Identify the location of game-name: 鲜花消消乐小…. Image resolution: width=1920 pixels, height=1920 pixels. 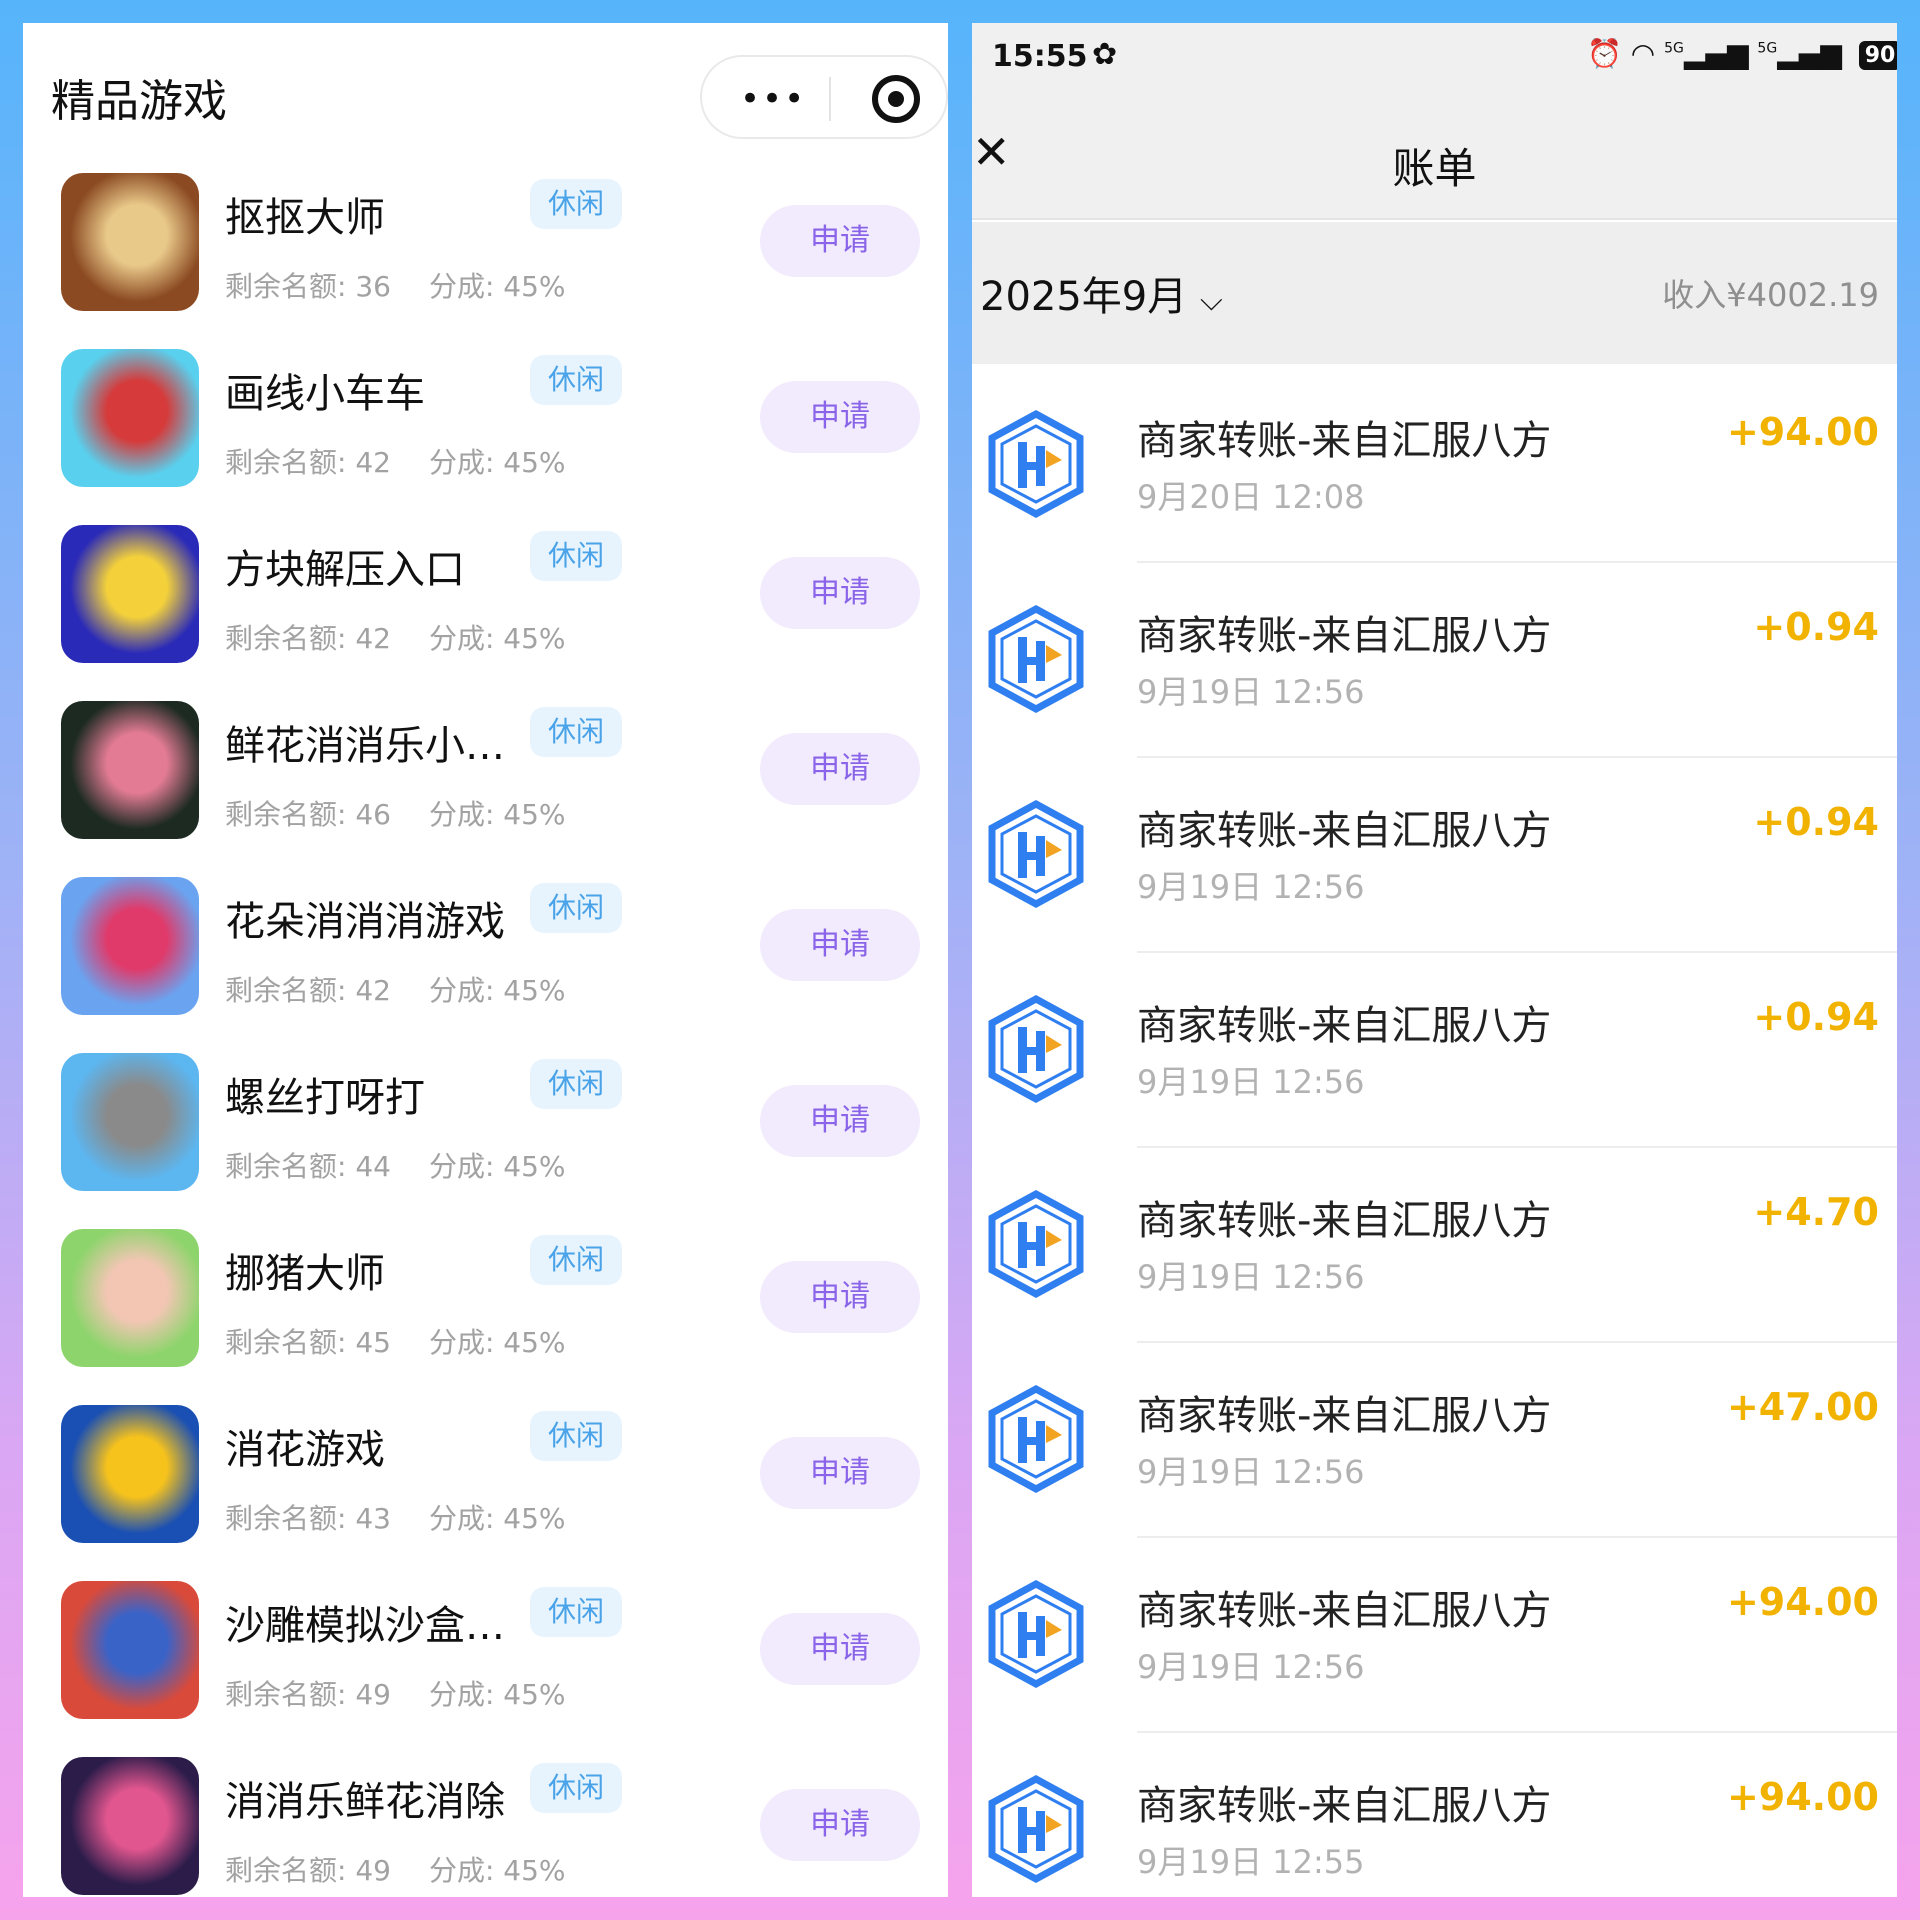
(365, 742).